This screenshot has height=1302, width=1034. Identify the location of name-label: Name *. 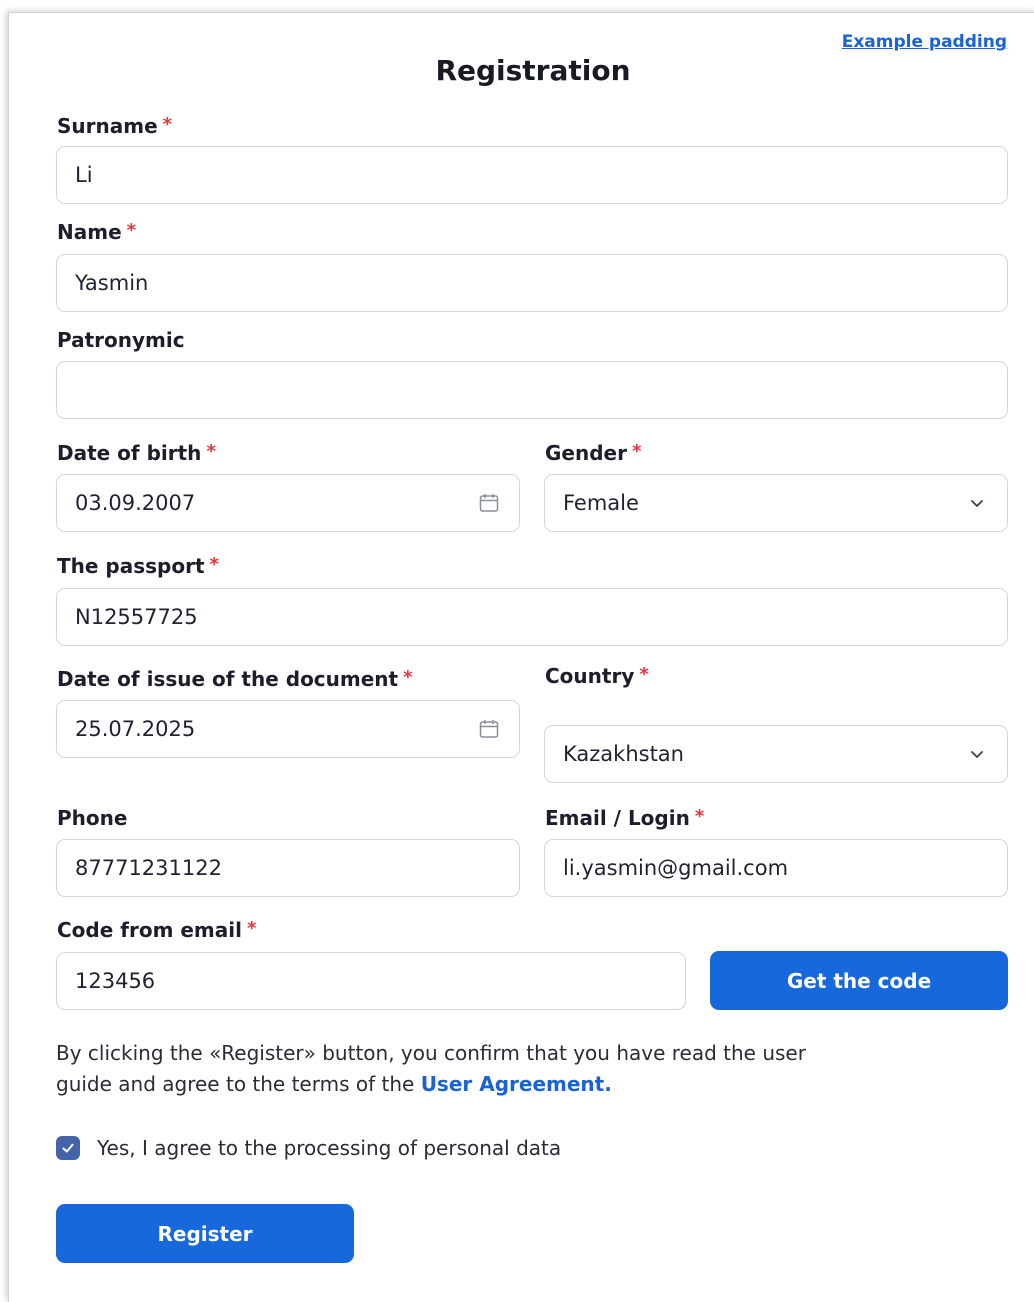
(96, 232).